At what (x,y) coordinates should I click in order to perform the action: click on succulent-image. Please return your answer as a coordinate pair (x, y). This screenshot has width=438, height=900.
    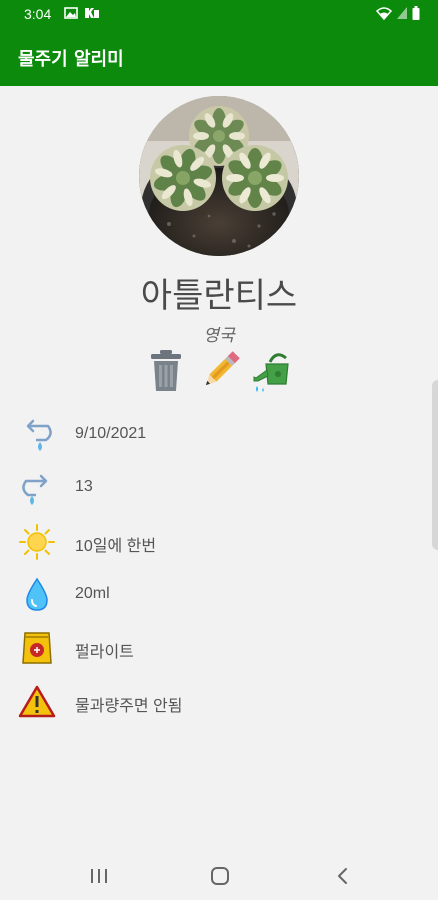
    Looking at the image, I should click on (219, 176).